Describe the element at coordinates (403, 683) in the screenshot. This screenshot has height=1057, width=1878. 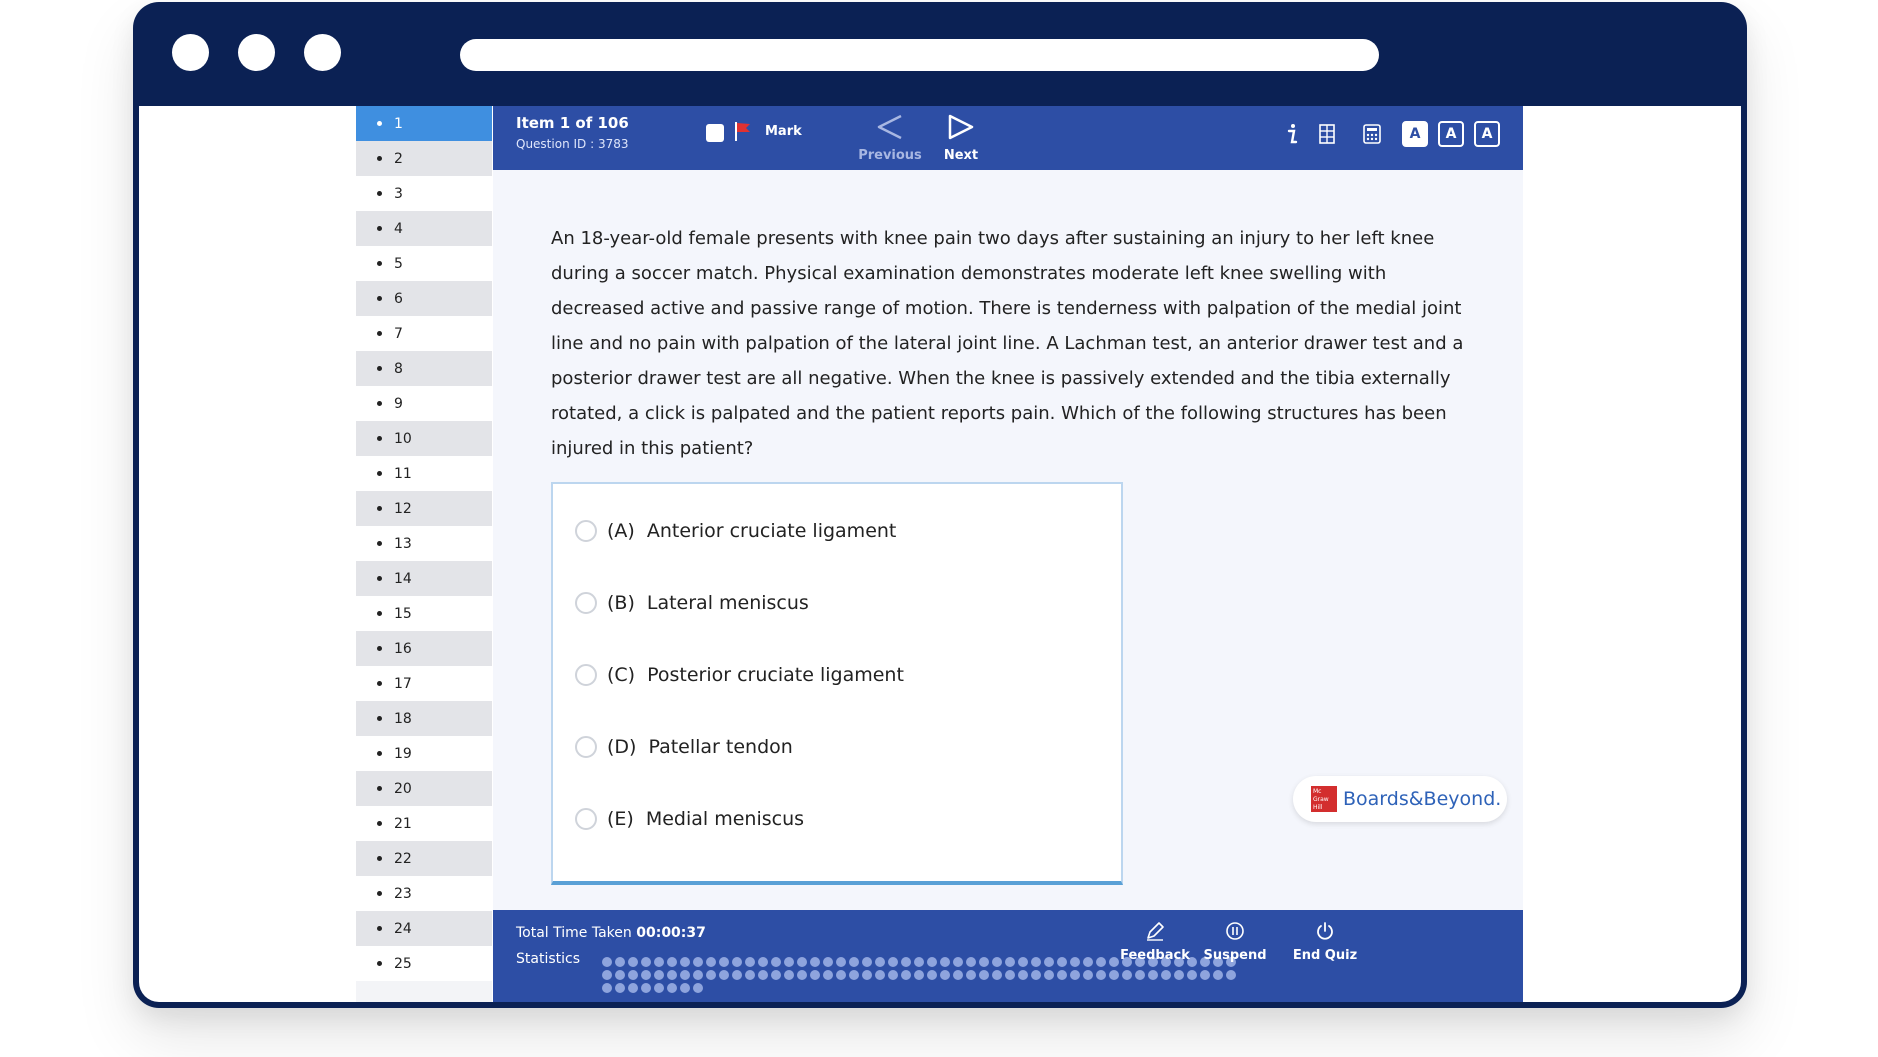
I see `question-nav-label: 17` at that location.